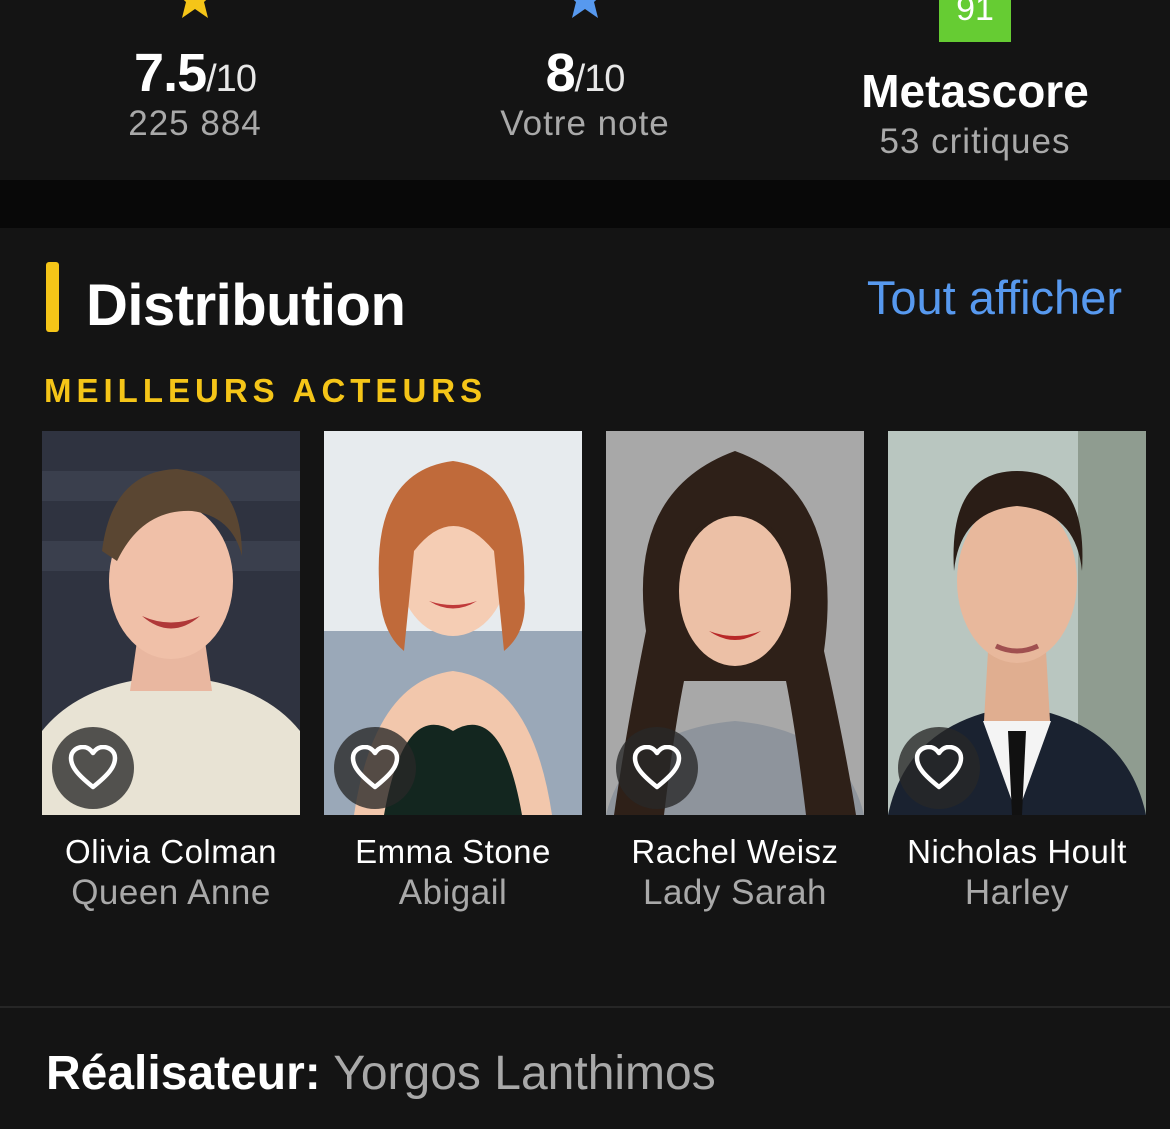 The height and width of the screenshot is (1129, 1170). What do you see at coordinates (246, 305) in the screenshot?
I see `section-title: Distribution` at bounding box center [246, 305].